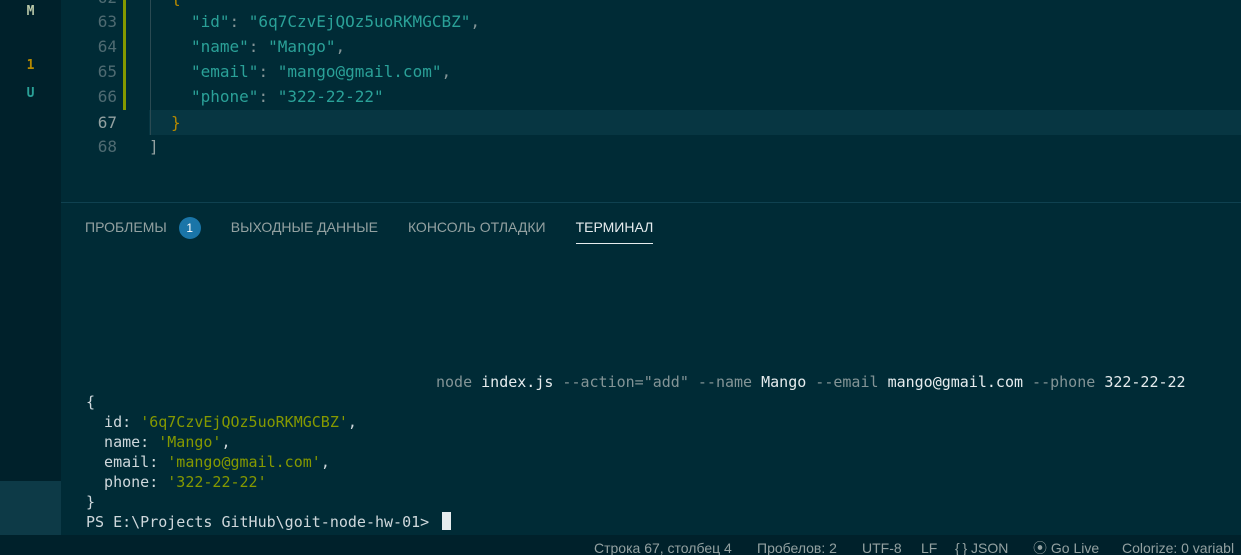 The height and width of the screenshot is (555, 1241). Describe the element at coordinates (797, 545) in the screenshot. I see `indentation-status: Пробелов: 2` at that location.